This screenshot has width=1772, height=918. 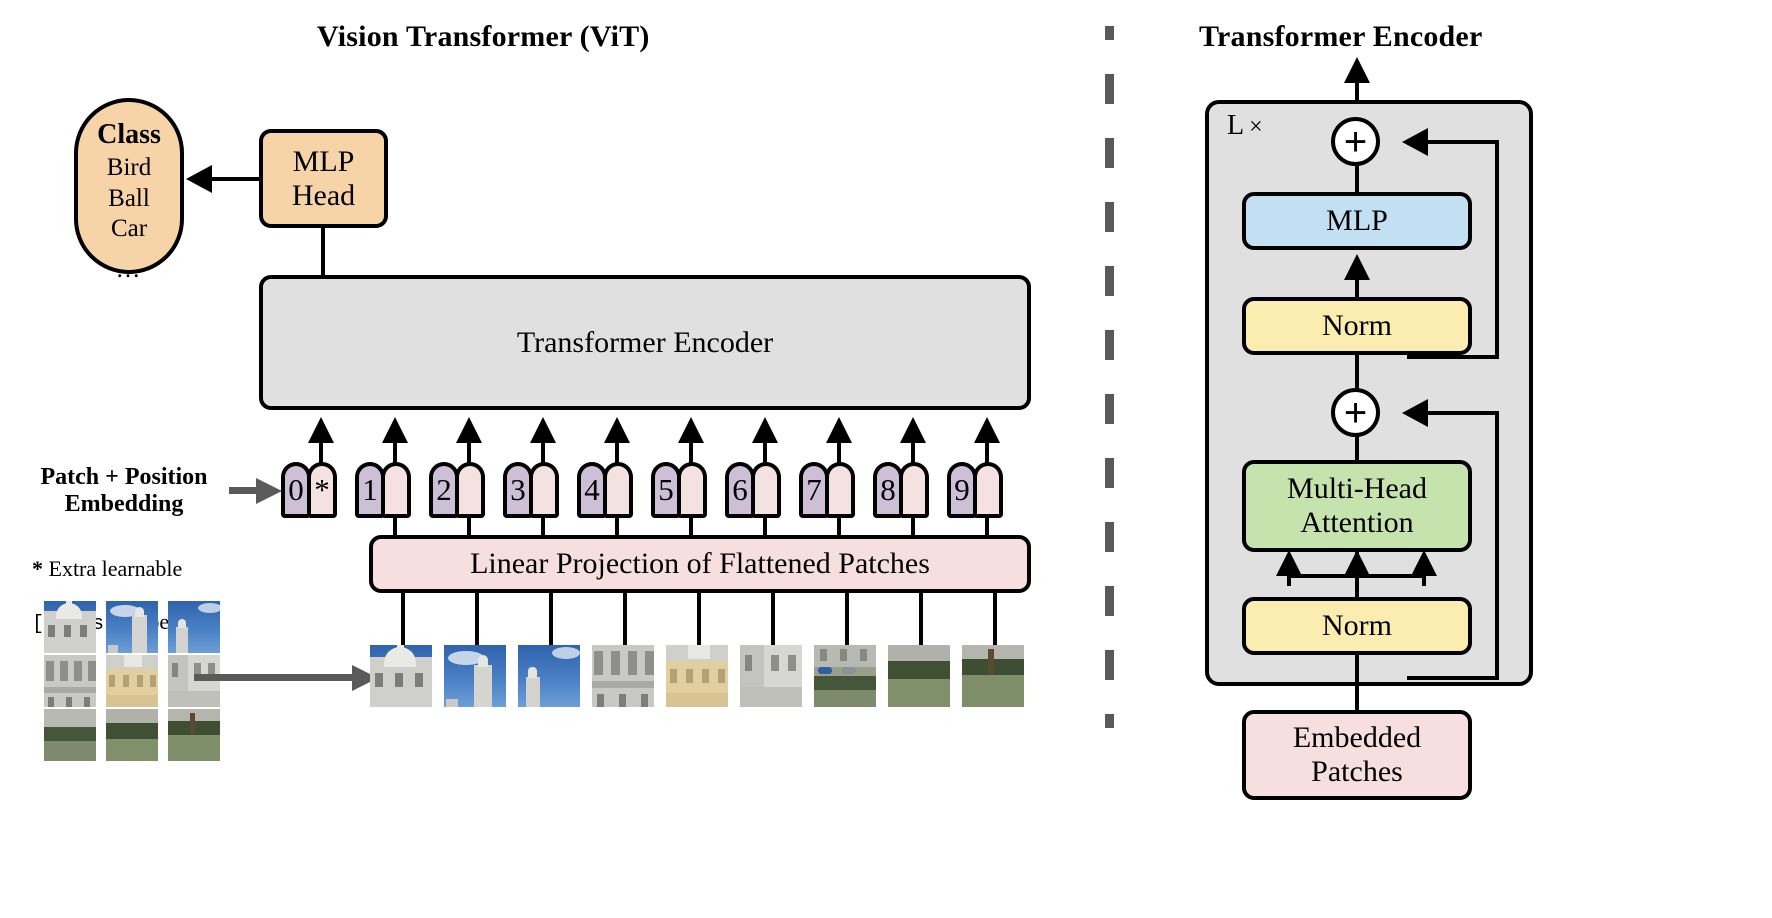 What do you see at coordinates (70, 681) in the screenshot?
I see `source-tile-r2c1` at bounding box center [70, 681].